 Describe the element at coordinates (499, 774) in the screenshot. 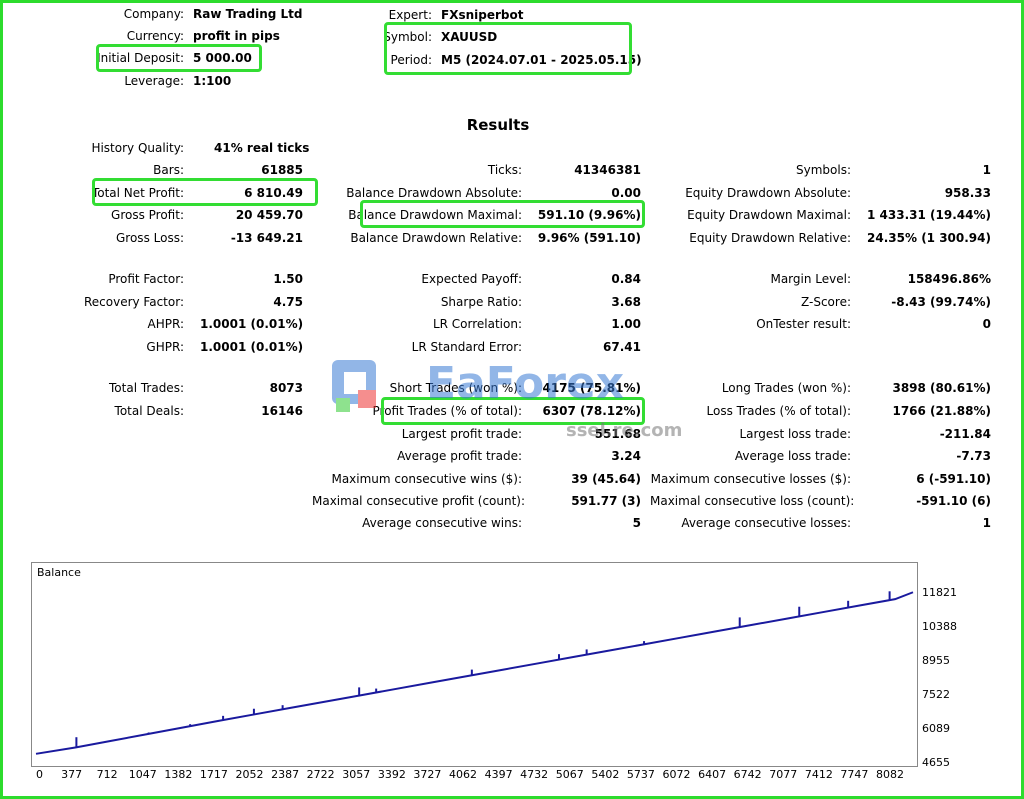

I see `x-tick-label: 4397` at that location.